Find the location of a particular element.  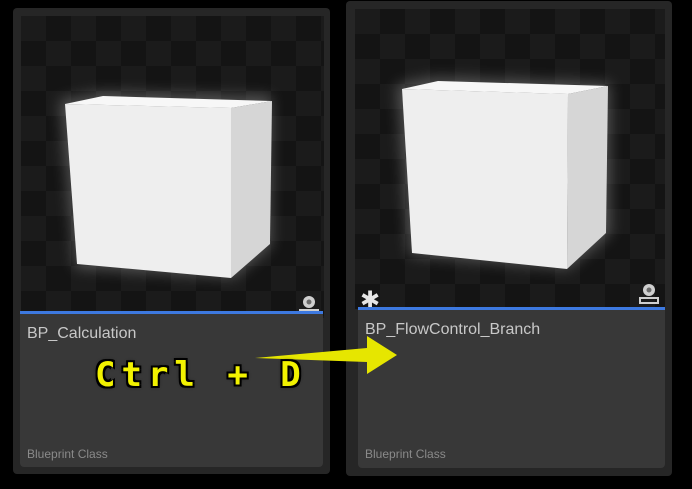

modified-asterisk-icon: ✱ is located at coordinates (370, 297).